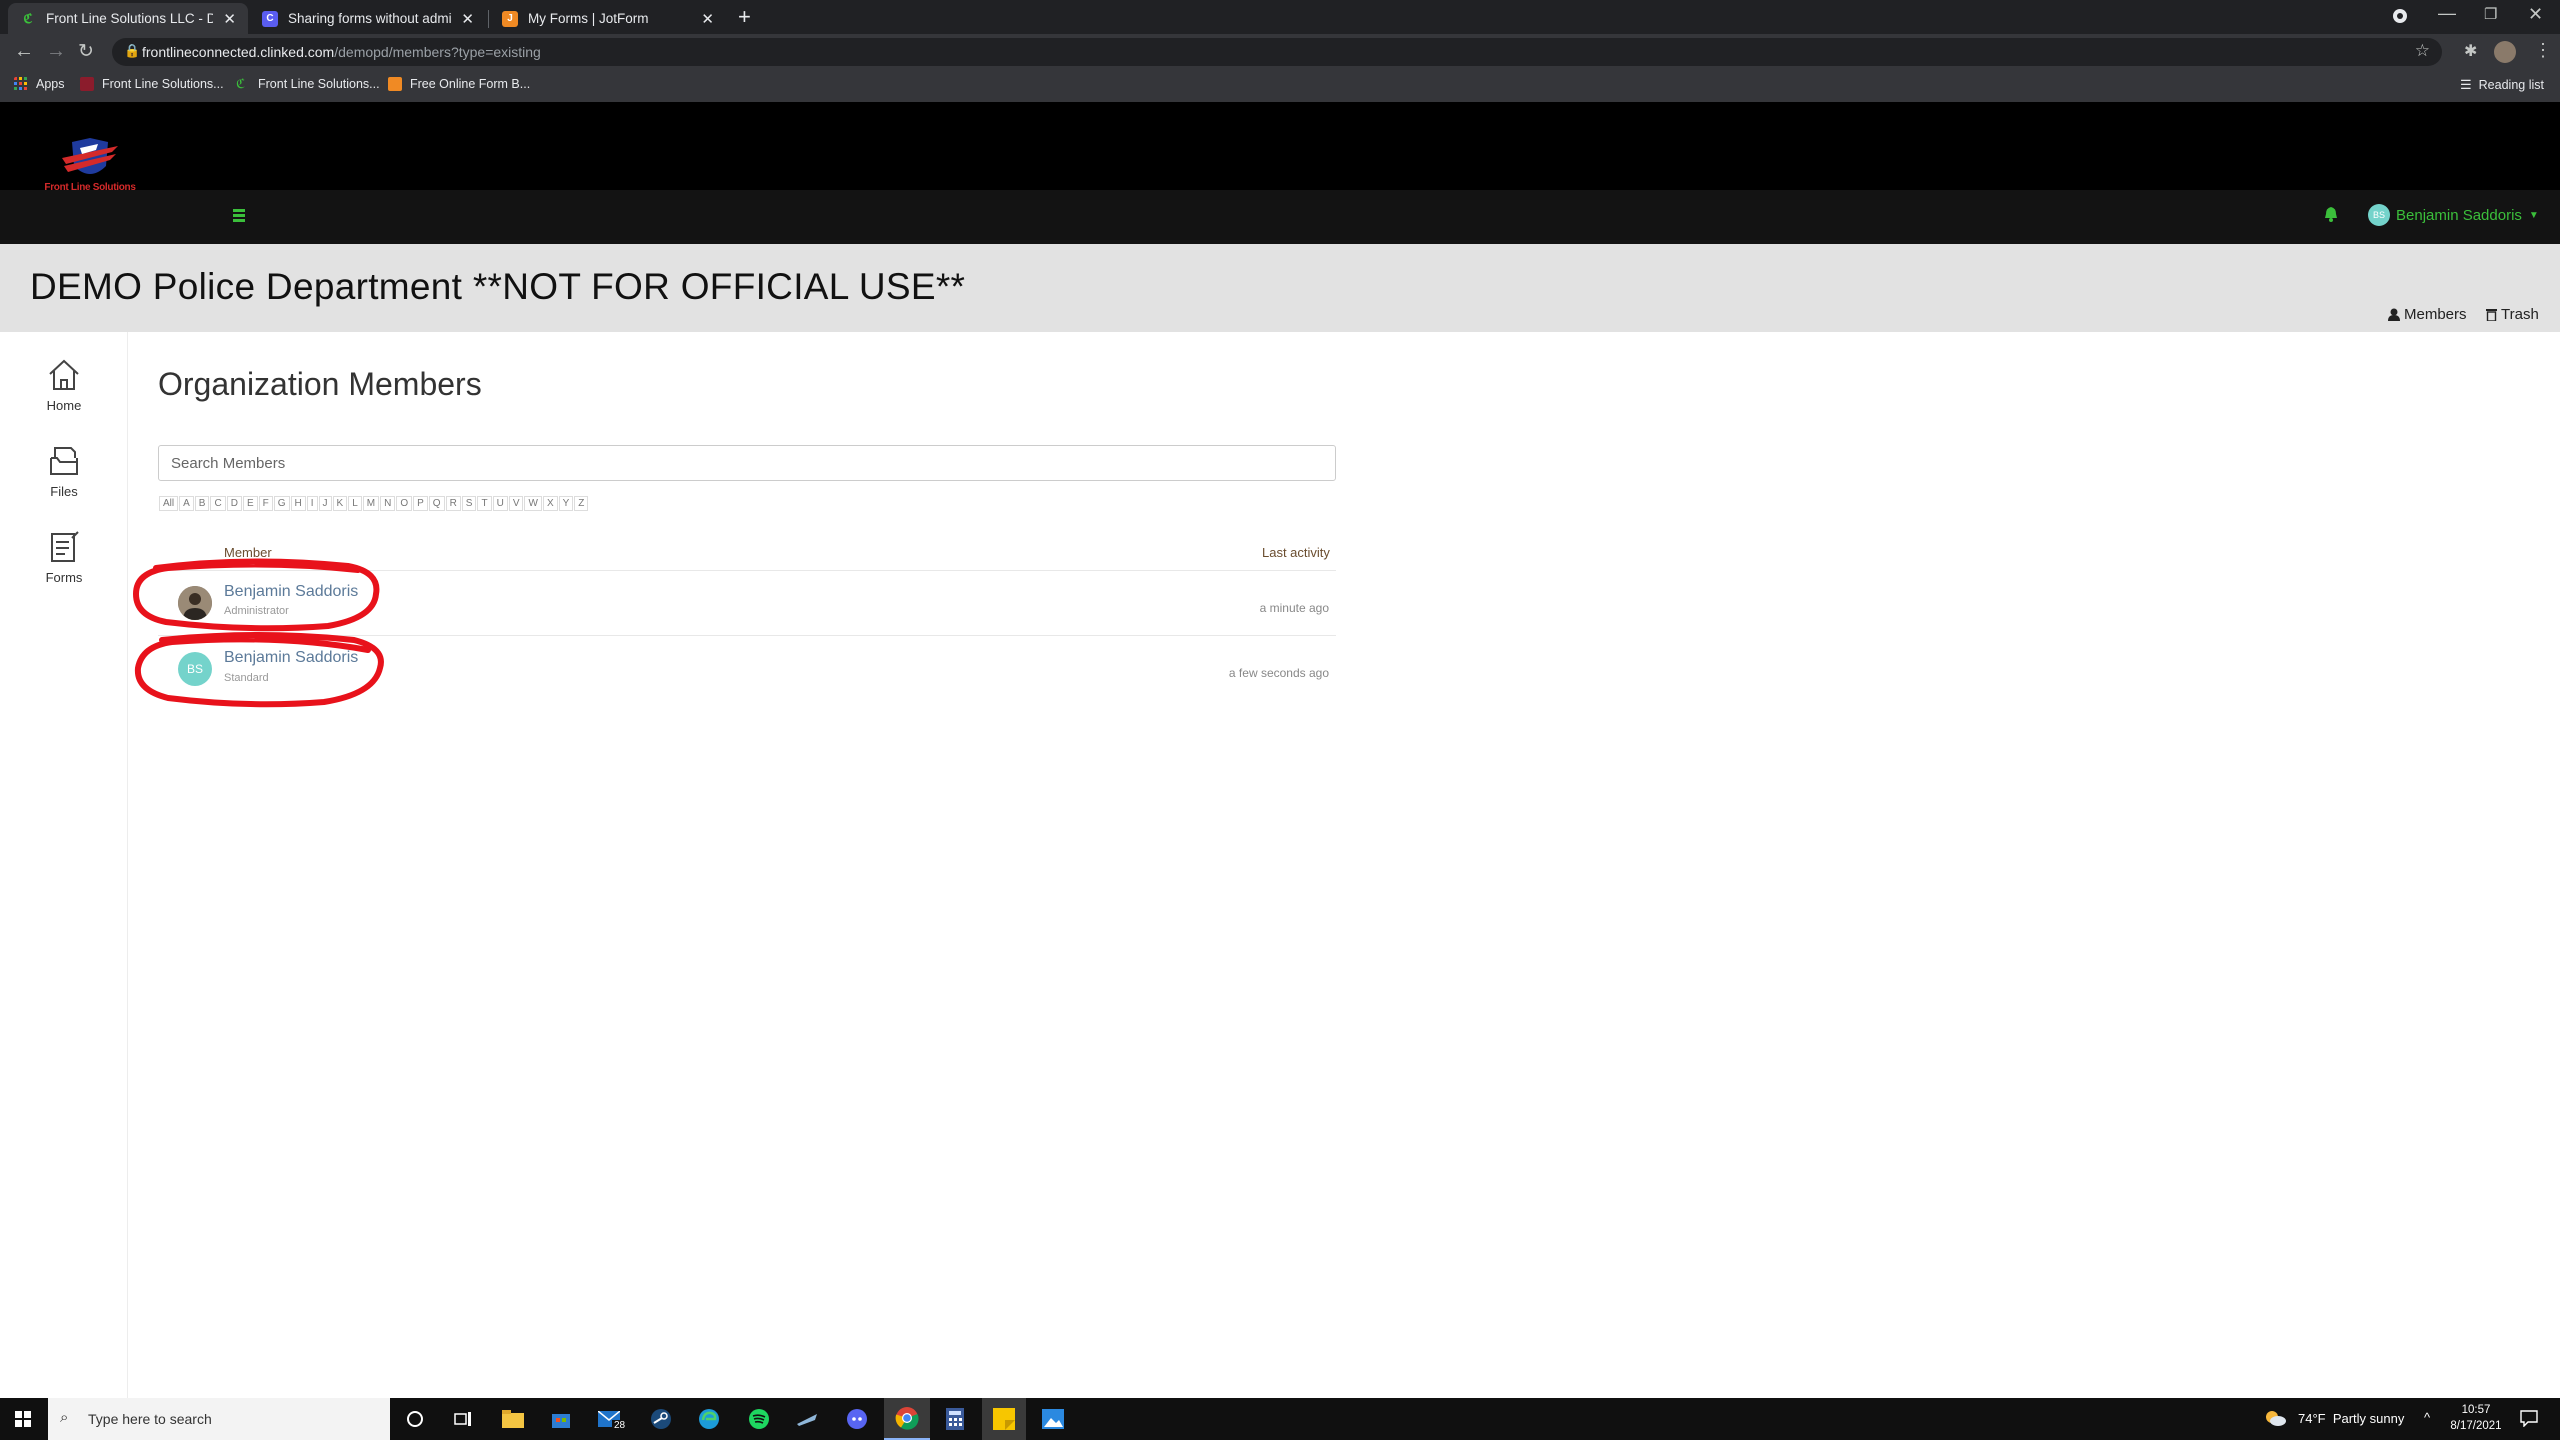 The height and width of the screenshot is (1440, 2560). Describe the element at coordinates (64, 471) in the screenshot. I see `nav-files: Files` at that location.